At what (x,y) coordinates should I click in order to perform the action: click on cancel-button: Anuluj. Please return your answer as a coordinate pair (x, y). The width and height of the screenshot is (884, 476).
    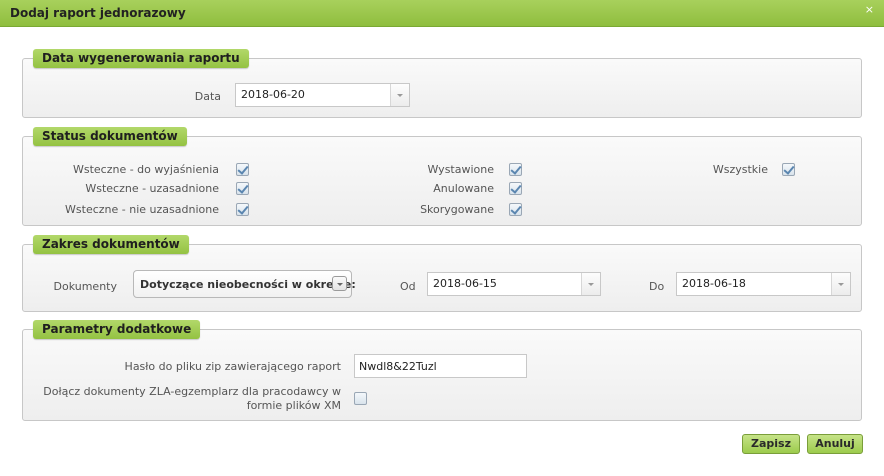
    Looking at the image, I should click on (835, 444).